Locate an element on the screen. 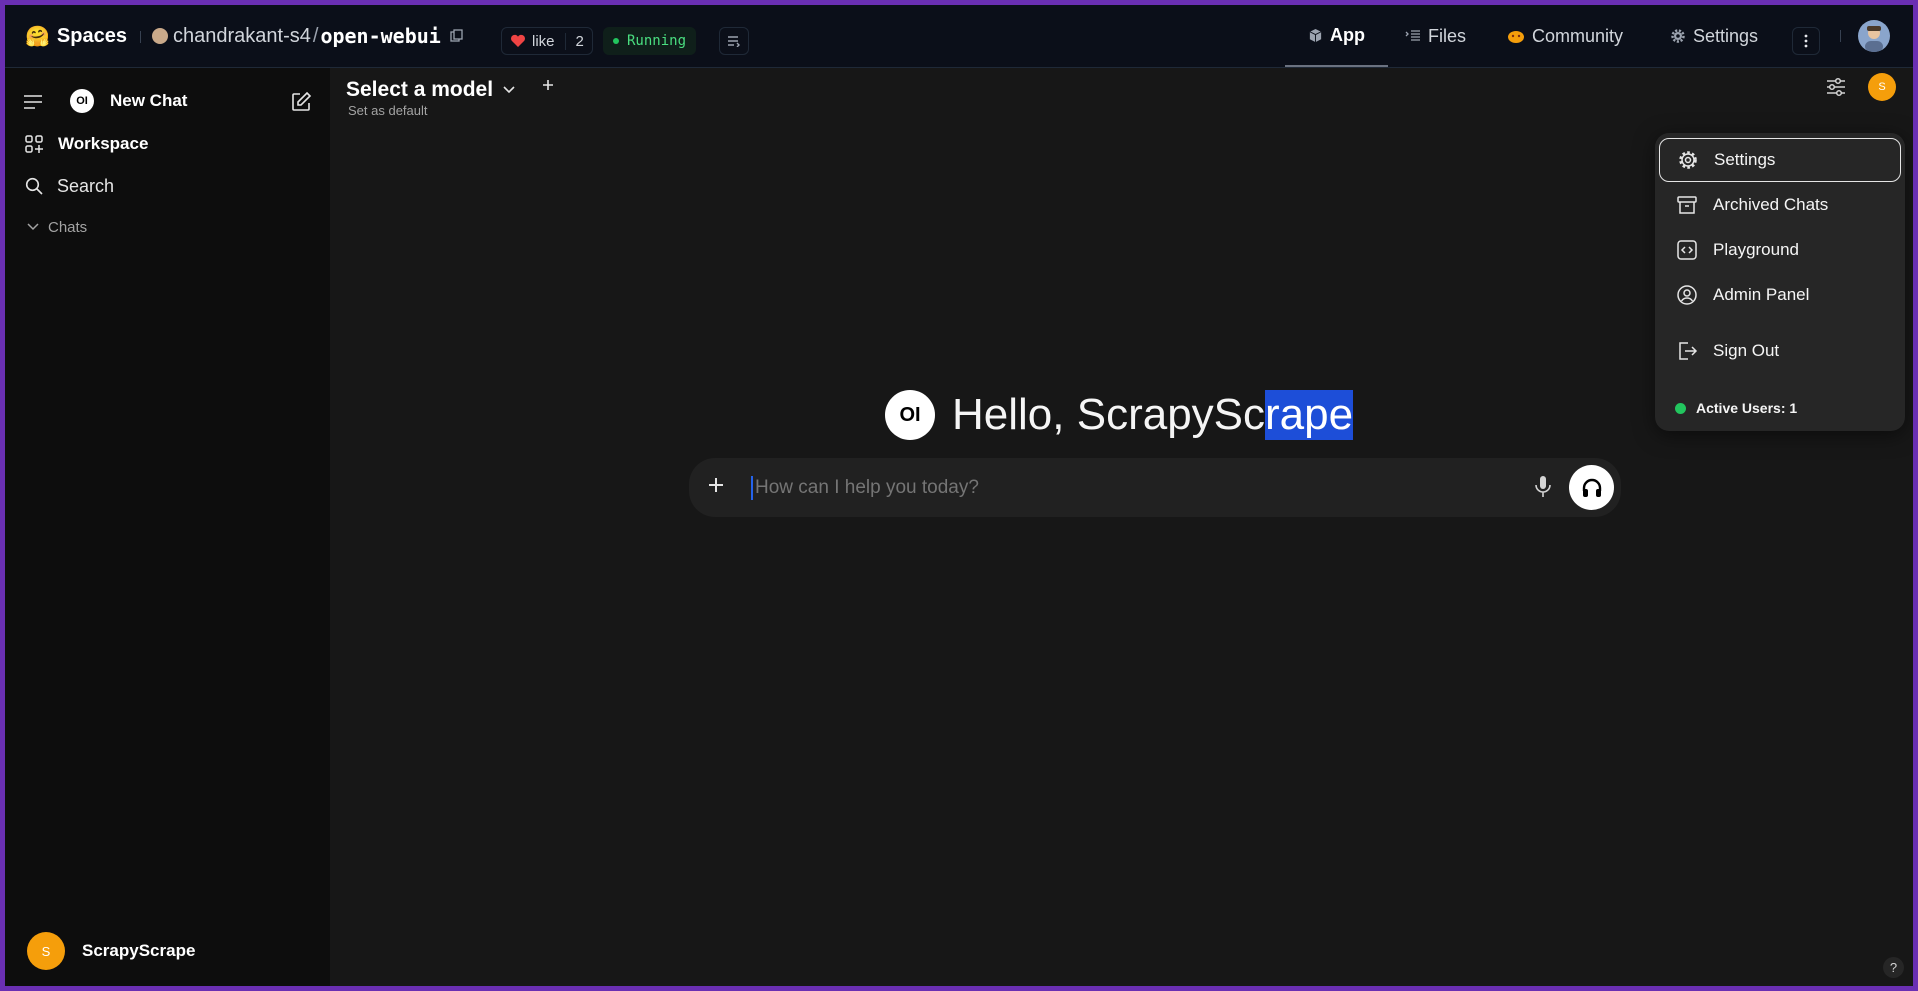 The image size is (1918, 991). sidebar-item-search: Search is located at coordinates (69, 186).